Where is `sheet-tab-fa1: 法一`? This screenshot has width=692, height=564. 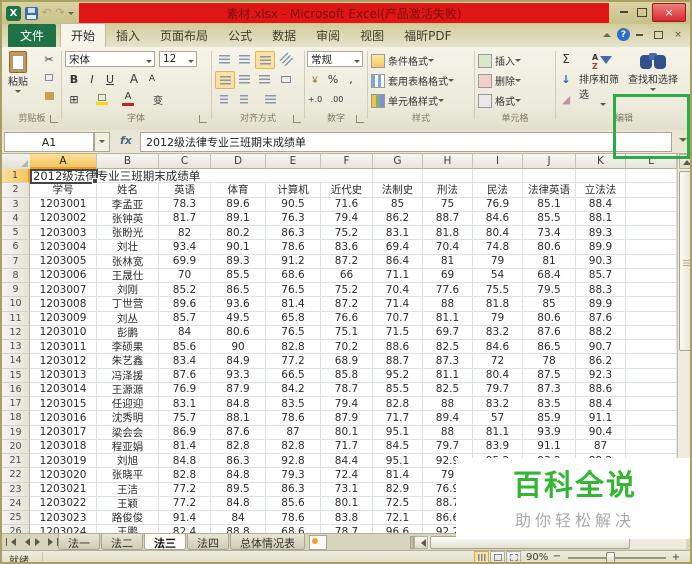 sheet-tab-fa1: 法一 is located at coordinates (79, 542).